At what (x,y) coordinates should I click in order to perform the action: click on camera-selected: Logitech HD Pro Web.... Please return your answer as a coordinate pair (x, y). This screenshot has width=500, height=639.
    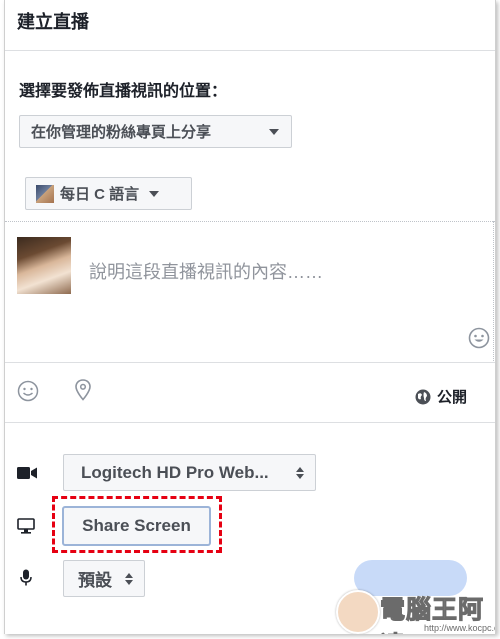
    Looking at the image, I should click on (175, 472).